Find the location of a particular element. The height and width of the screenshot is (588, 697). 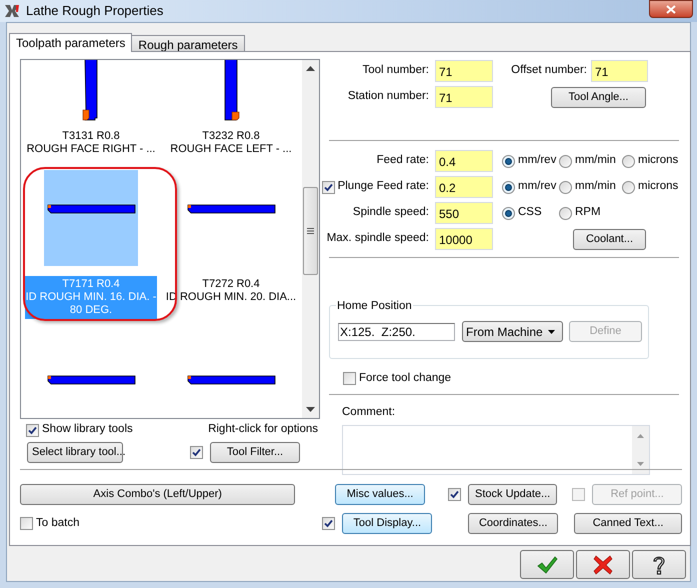

field-label: Spindle speed: is located at coordinates (390, 212).